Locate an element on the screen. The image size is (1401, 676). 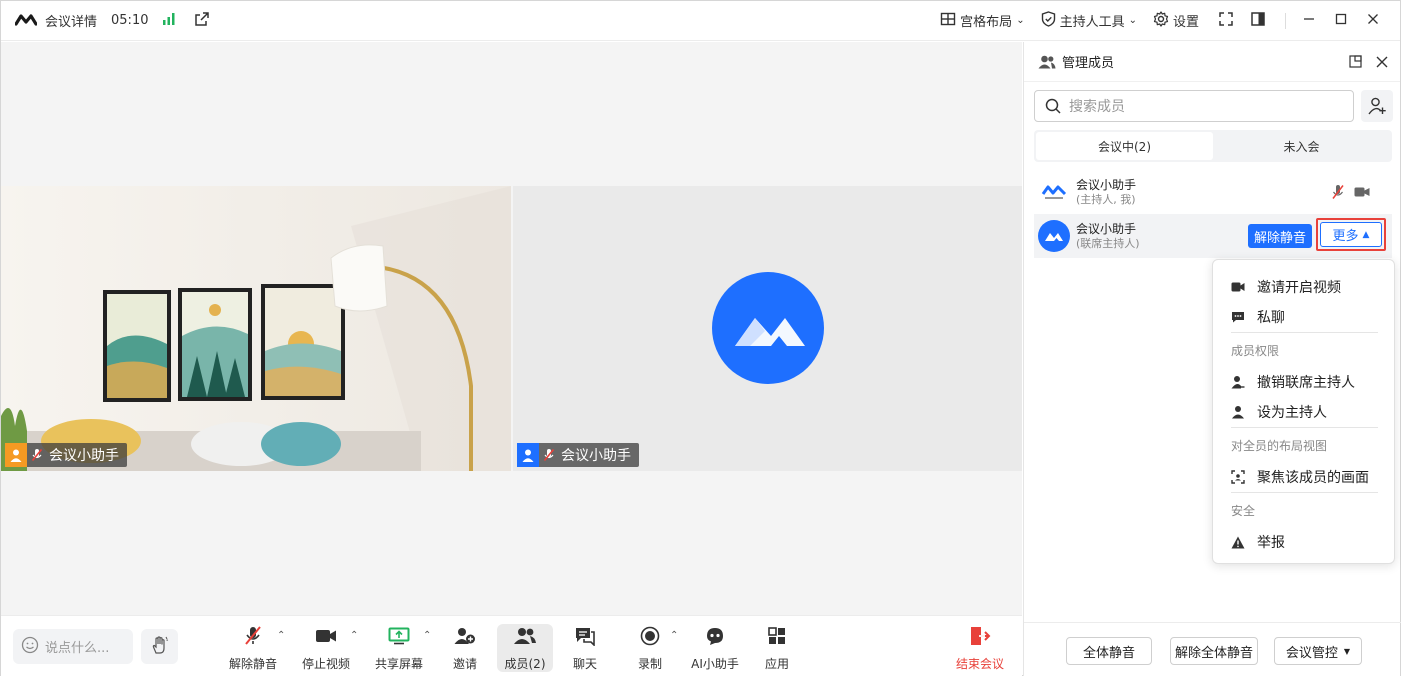
members-button: 成员(2) is located at coordinates (525, 648).